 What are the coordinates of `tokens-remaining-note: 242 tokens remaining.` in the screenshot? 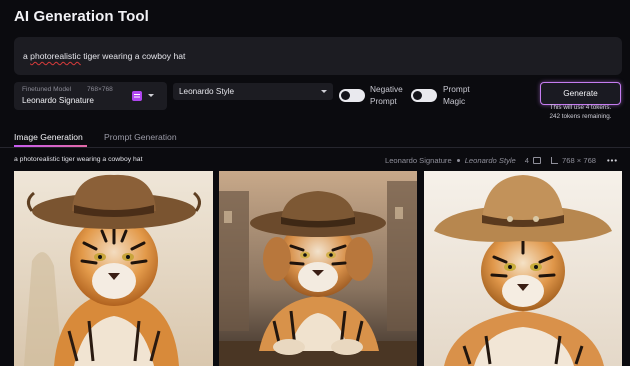 It's located at (580, 116).